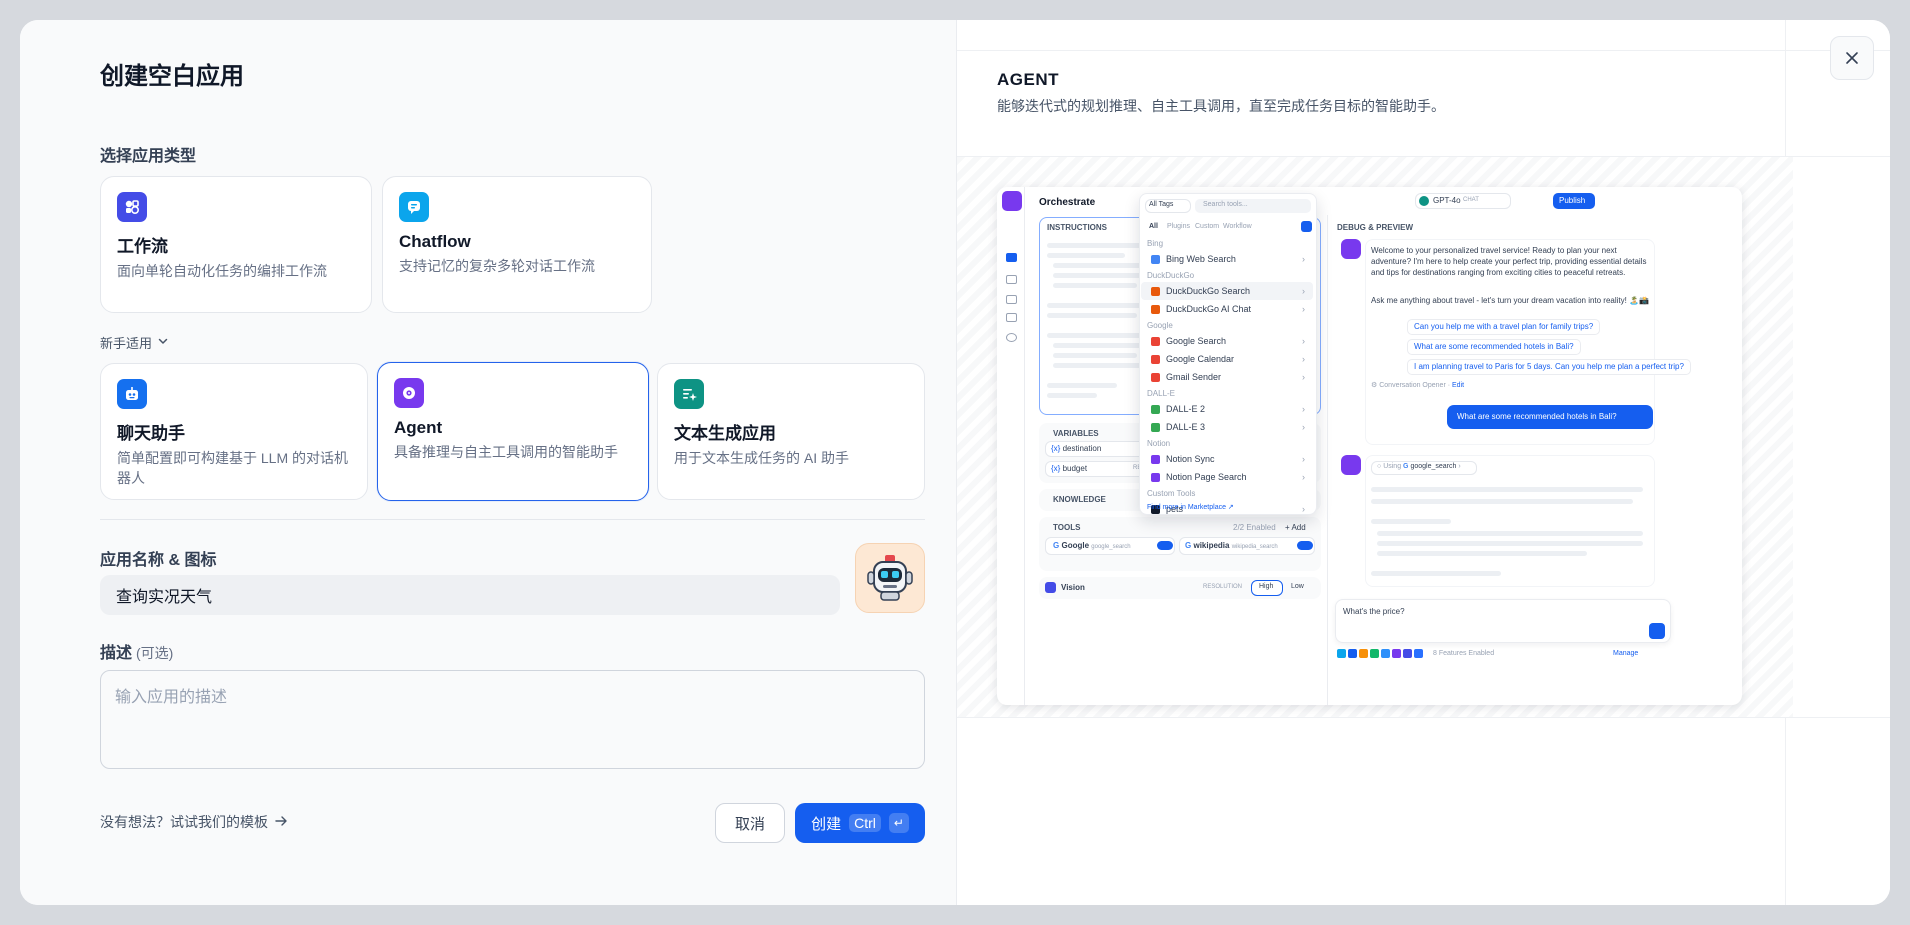 This screenshot has height=925, width=1910. I want to click on mock-filter-workflow: Workflow, so click(1237, 226).